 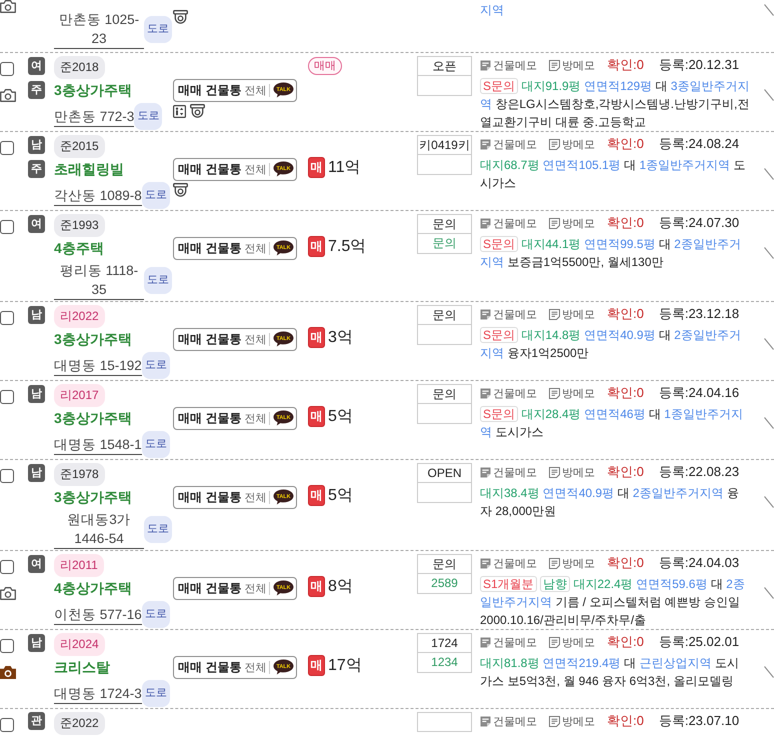 I want to click on key-cell: OPEN, so click(x=444, y=473).